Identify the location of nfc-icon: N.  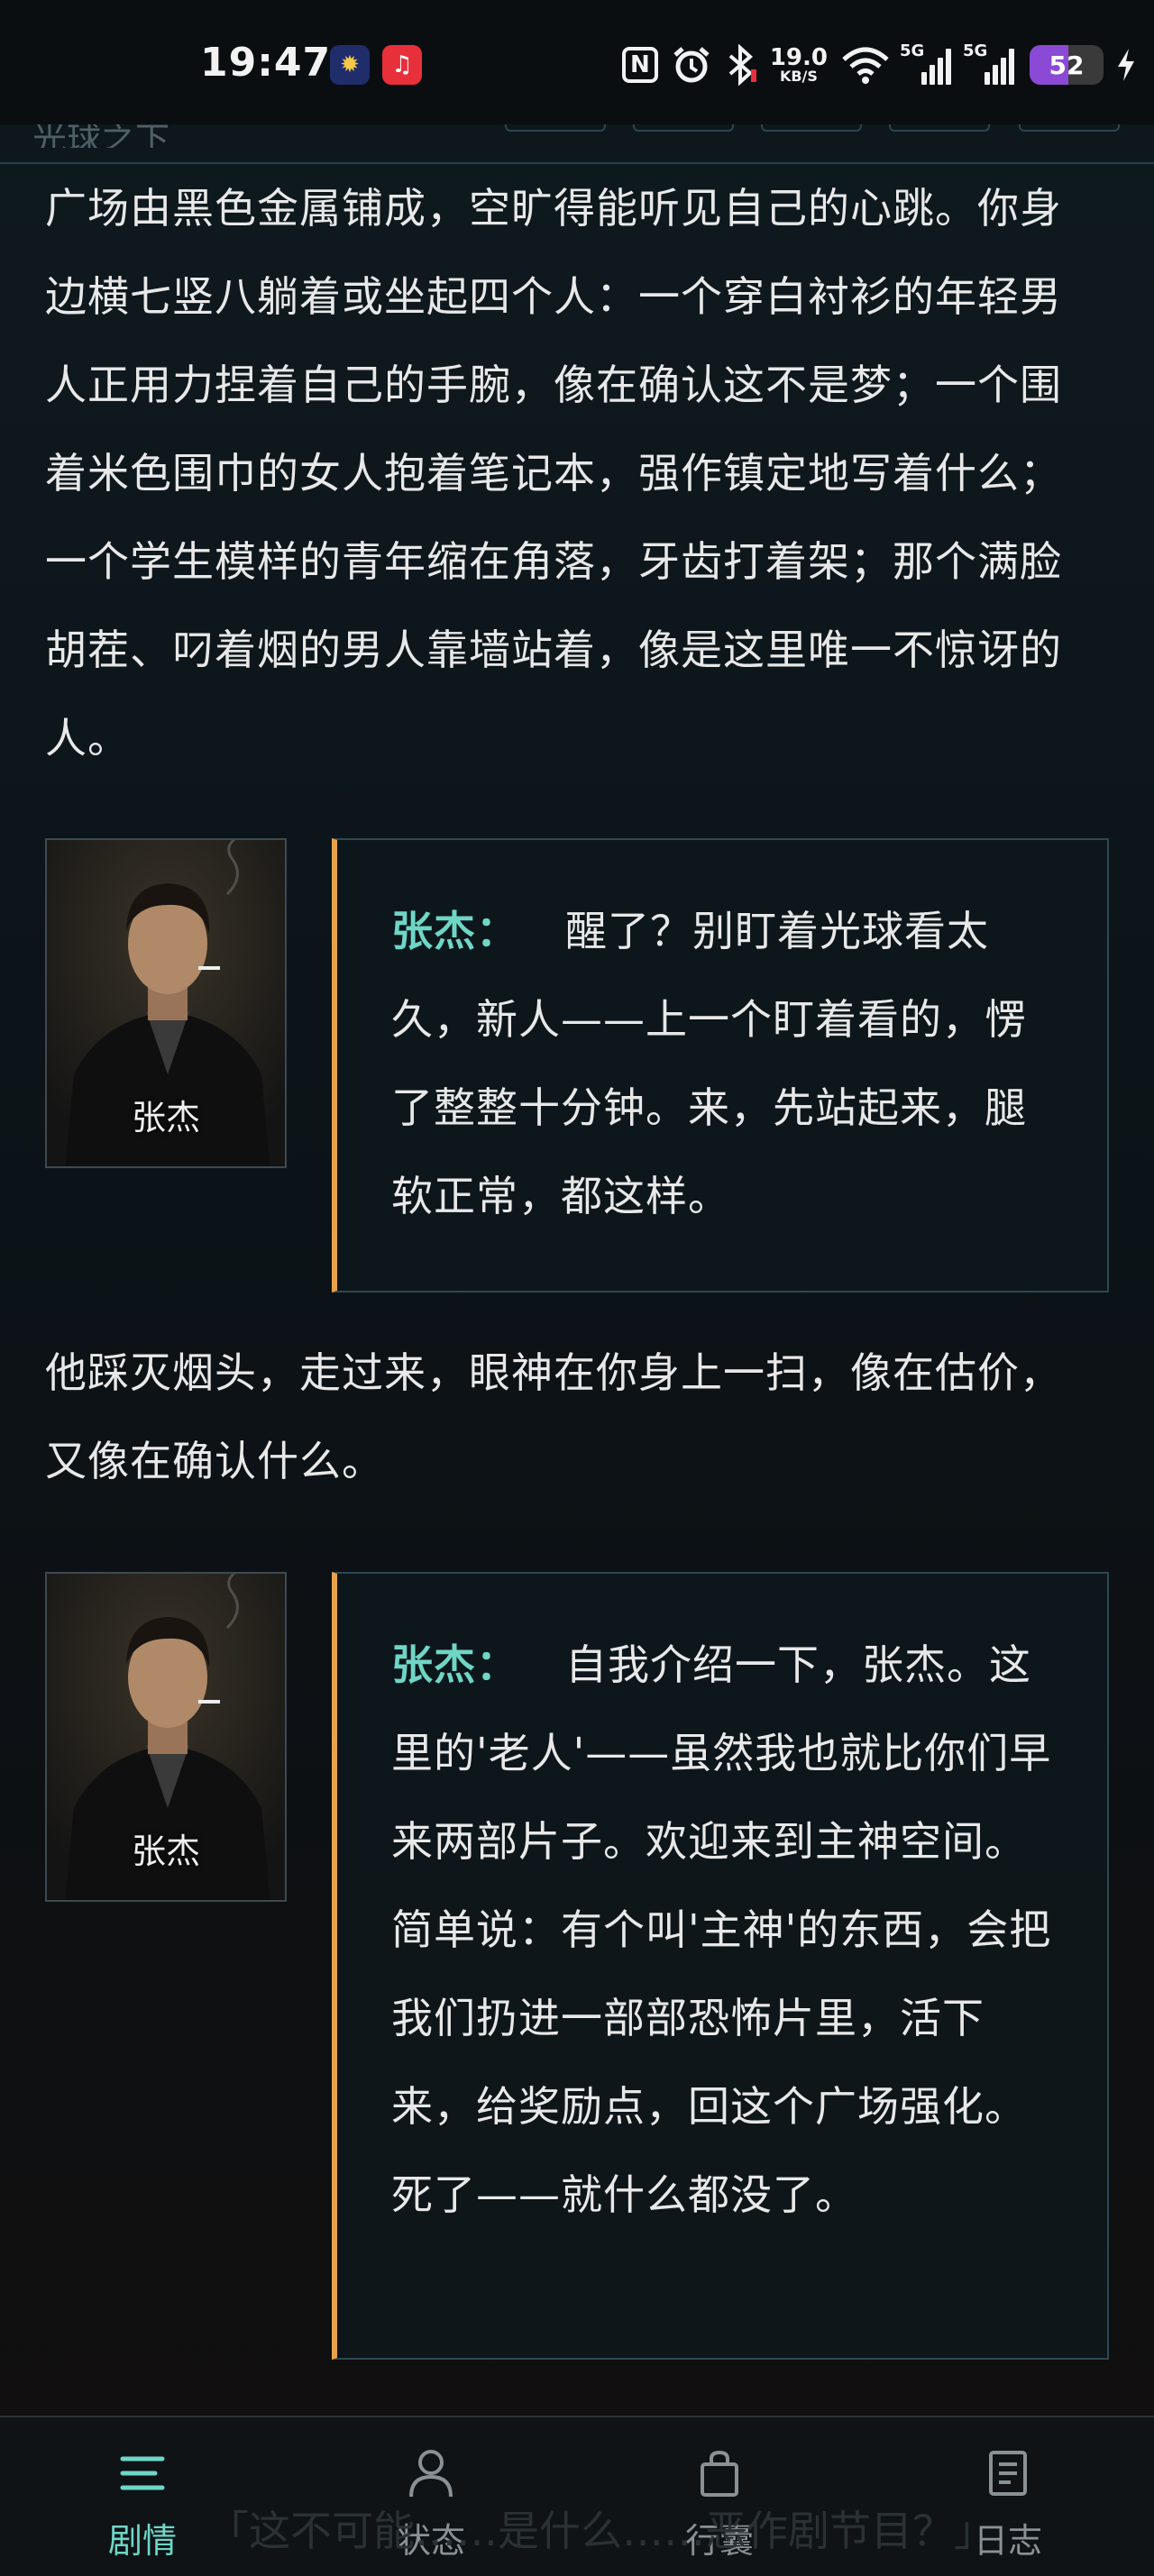
(639, 64).